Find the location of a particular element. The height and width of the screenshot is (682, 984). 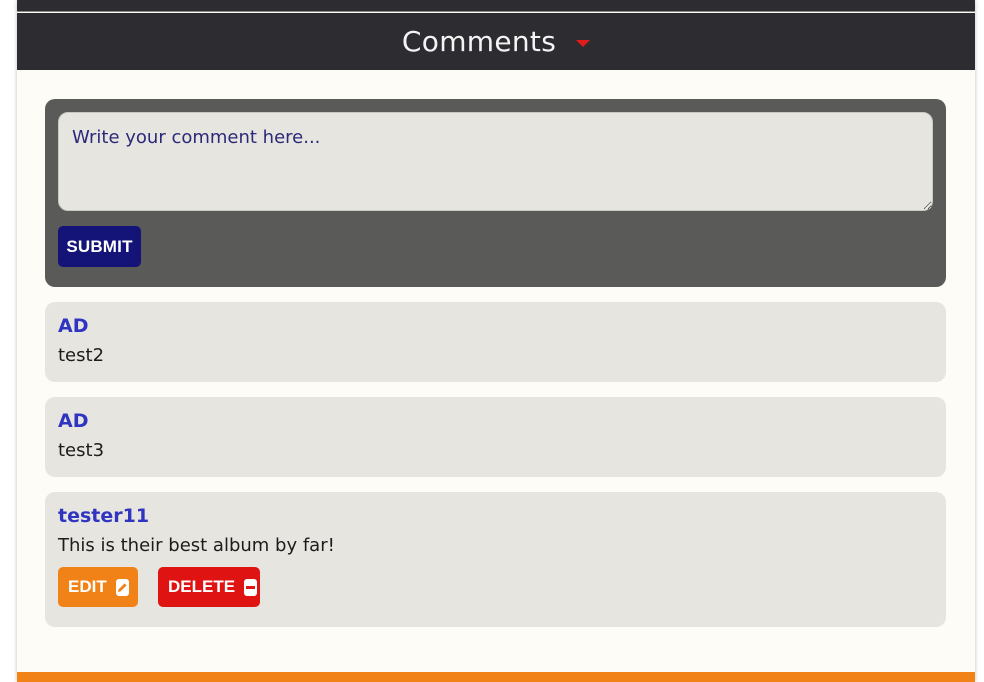

comment-text: test2 is located at coordinates (81, 355).